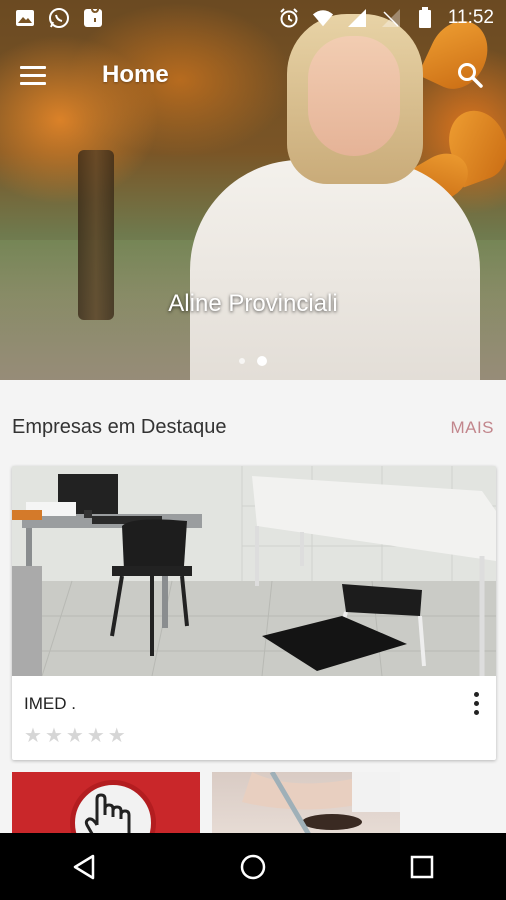 This screenshot has width=506, height=900. I want to click on hero-name: Aline Provinciali, so click(253, 303).